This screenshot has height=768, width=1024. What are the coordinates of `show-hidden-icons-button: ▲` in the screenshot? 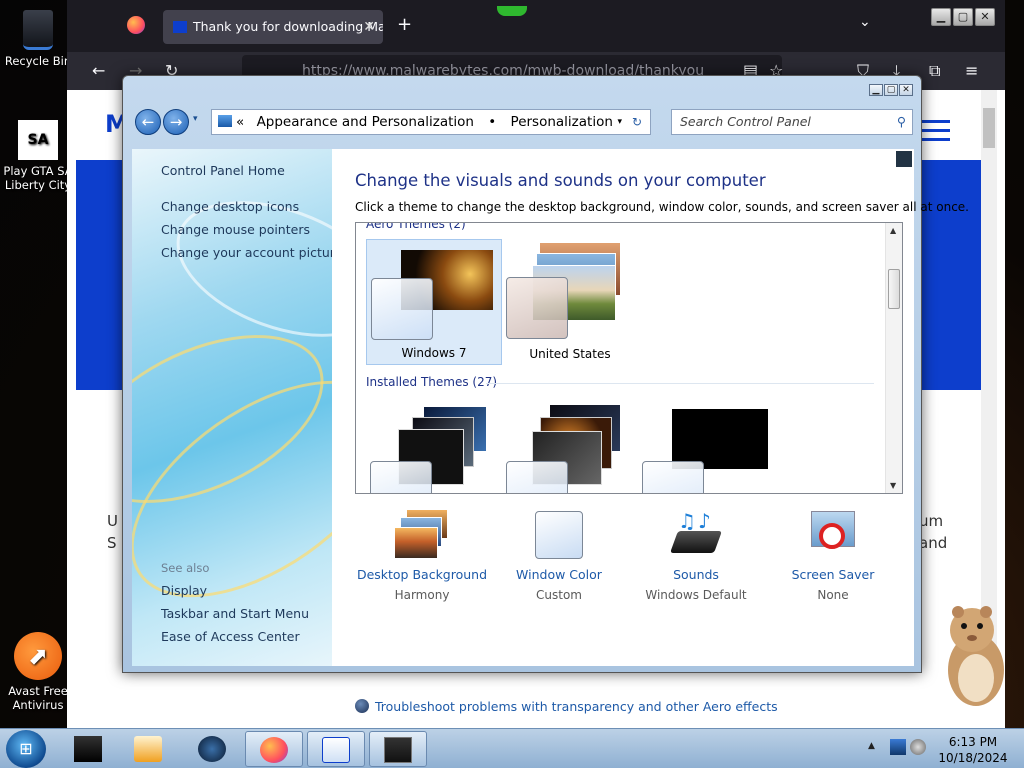 It's located at (871, 746).